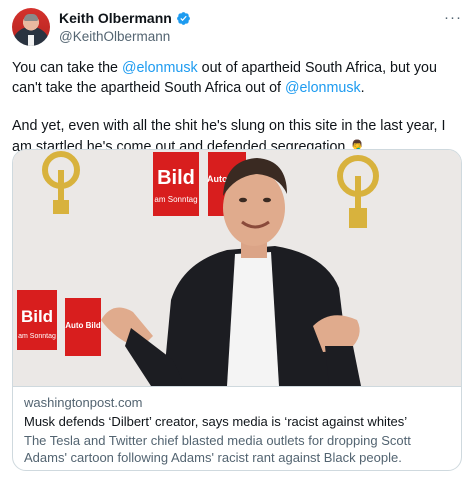  I want to click on author-name-row: Keith Olbermann, so click(125, 18).